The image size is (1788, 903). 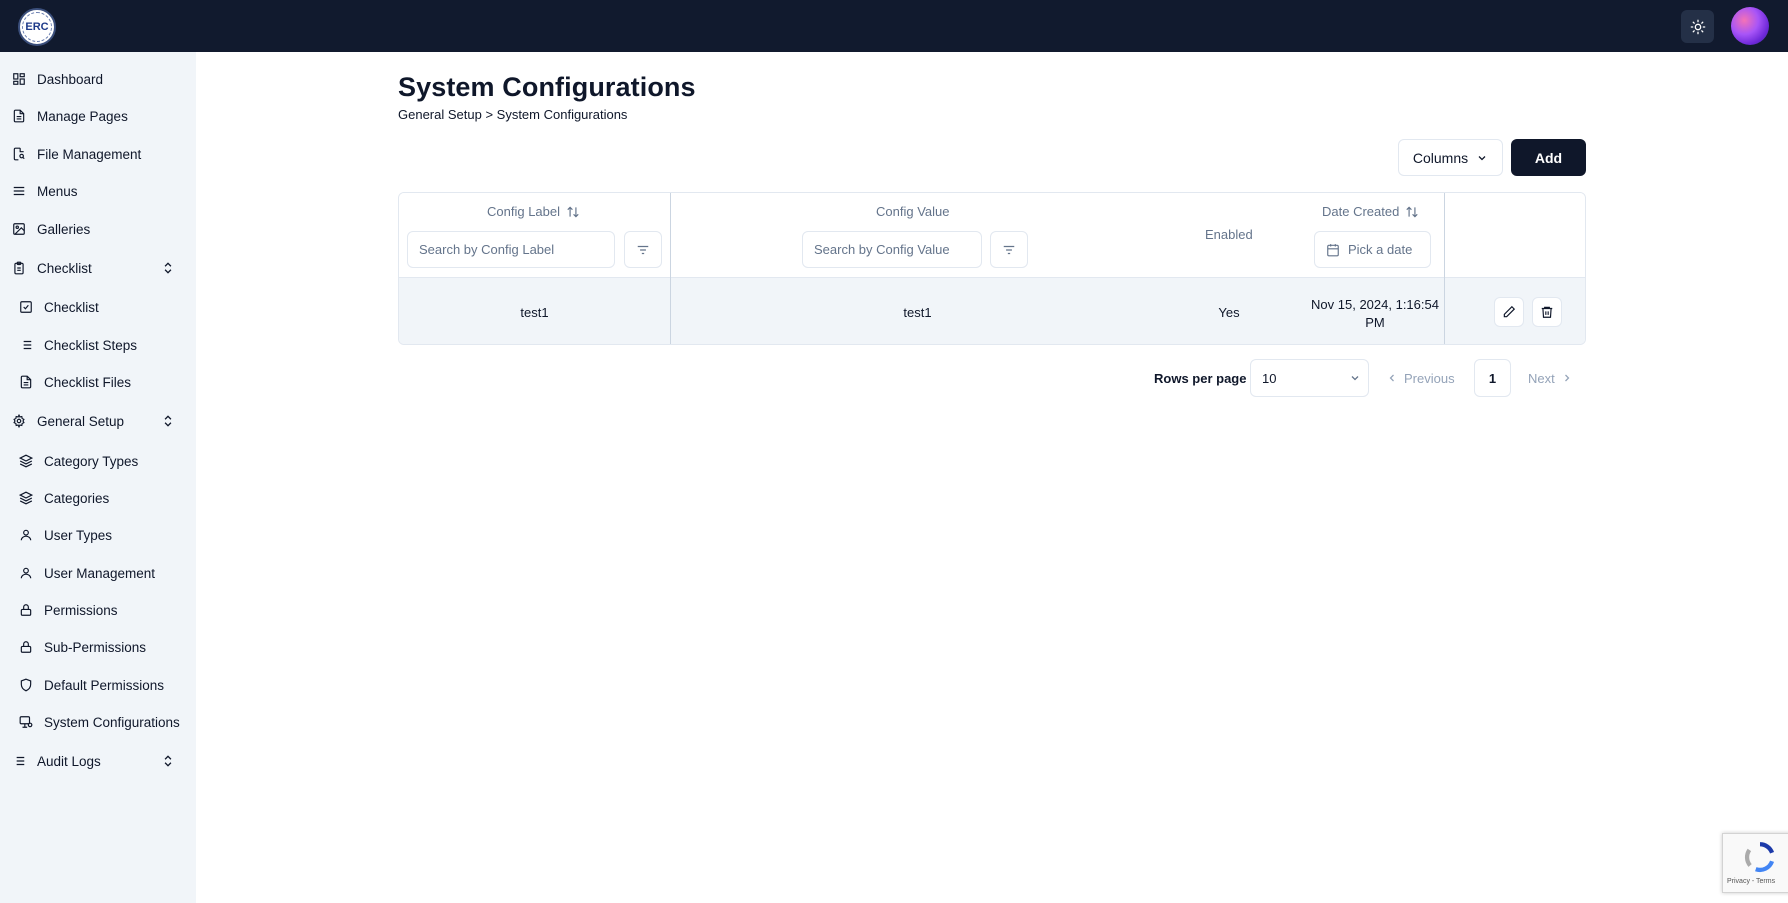 I want to click on sidebar-item-label: Checklist Files, so click(x=88, y=382).